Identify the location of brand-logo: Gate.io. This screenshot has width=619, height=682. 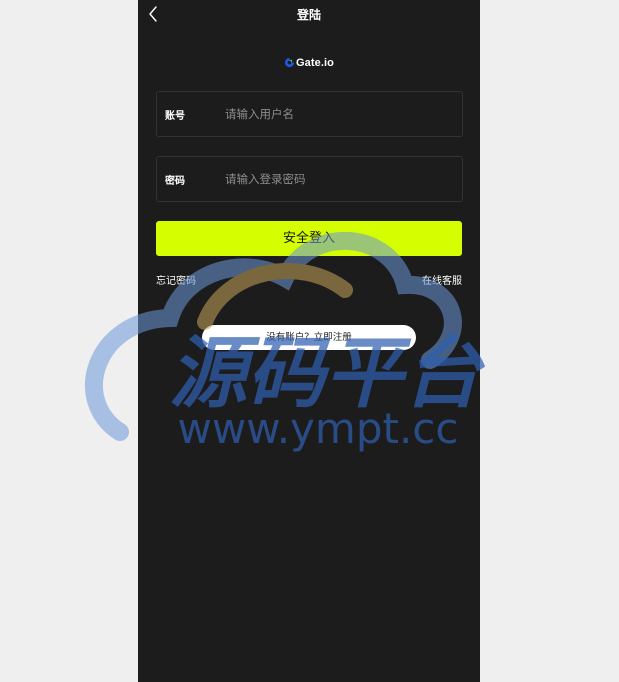
(309, 61).